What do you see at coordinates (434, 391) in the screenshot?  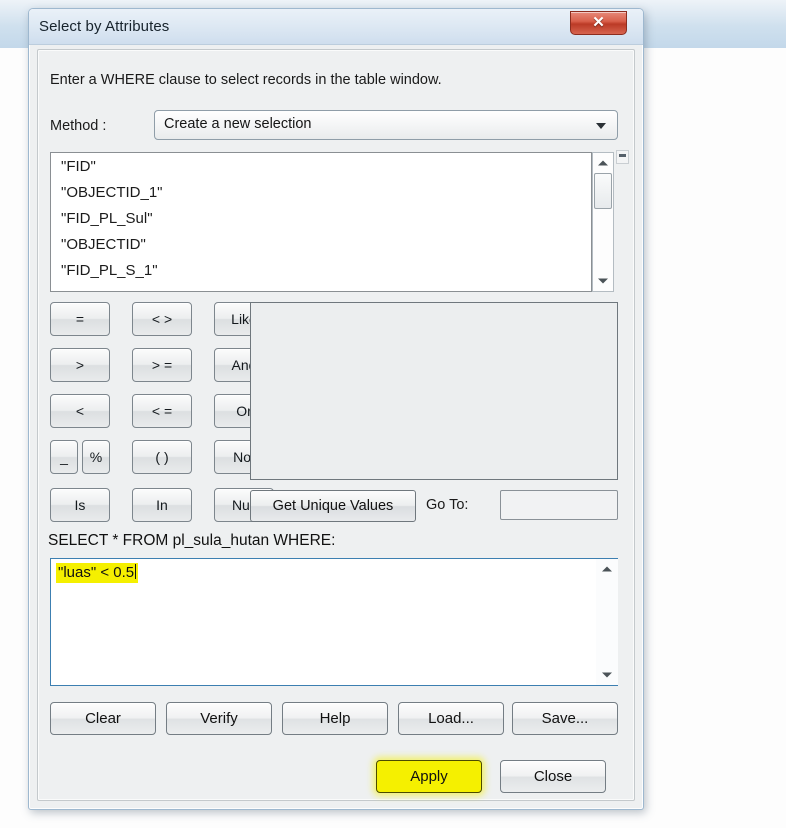 I see `unique-values-list` at bounding box center [434, 391].